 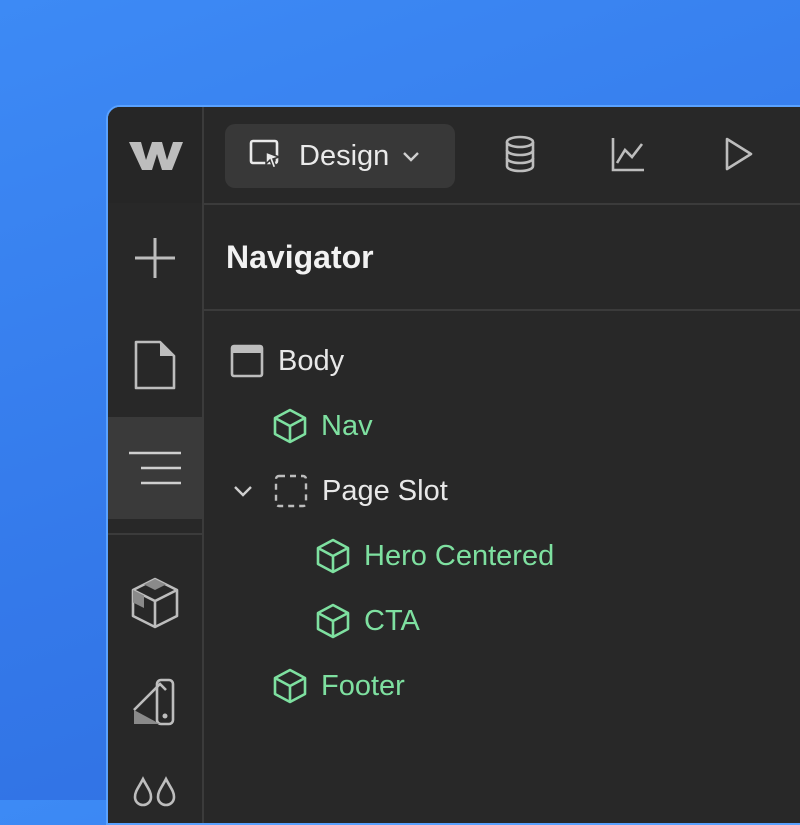 What do you see at coordinates (311, 360) in the screenshot?
I see `tree-item-label: Body` at bounding box center [311, 360].